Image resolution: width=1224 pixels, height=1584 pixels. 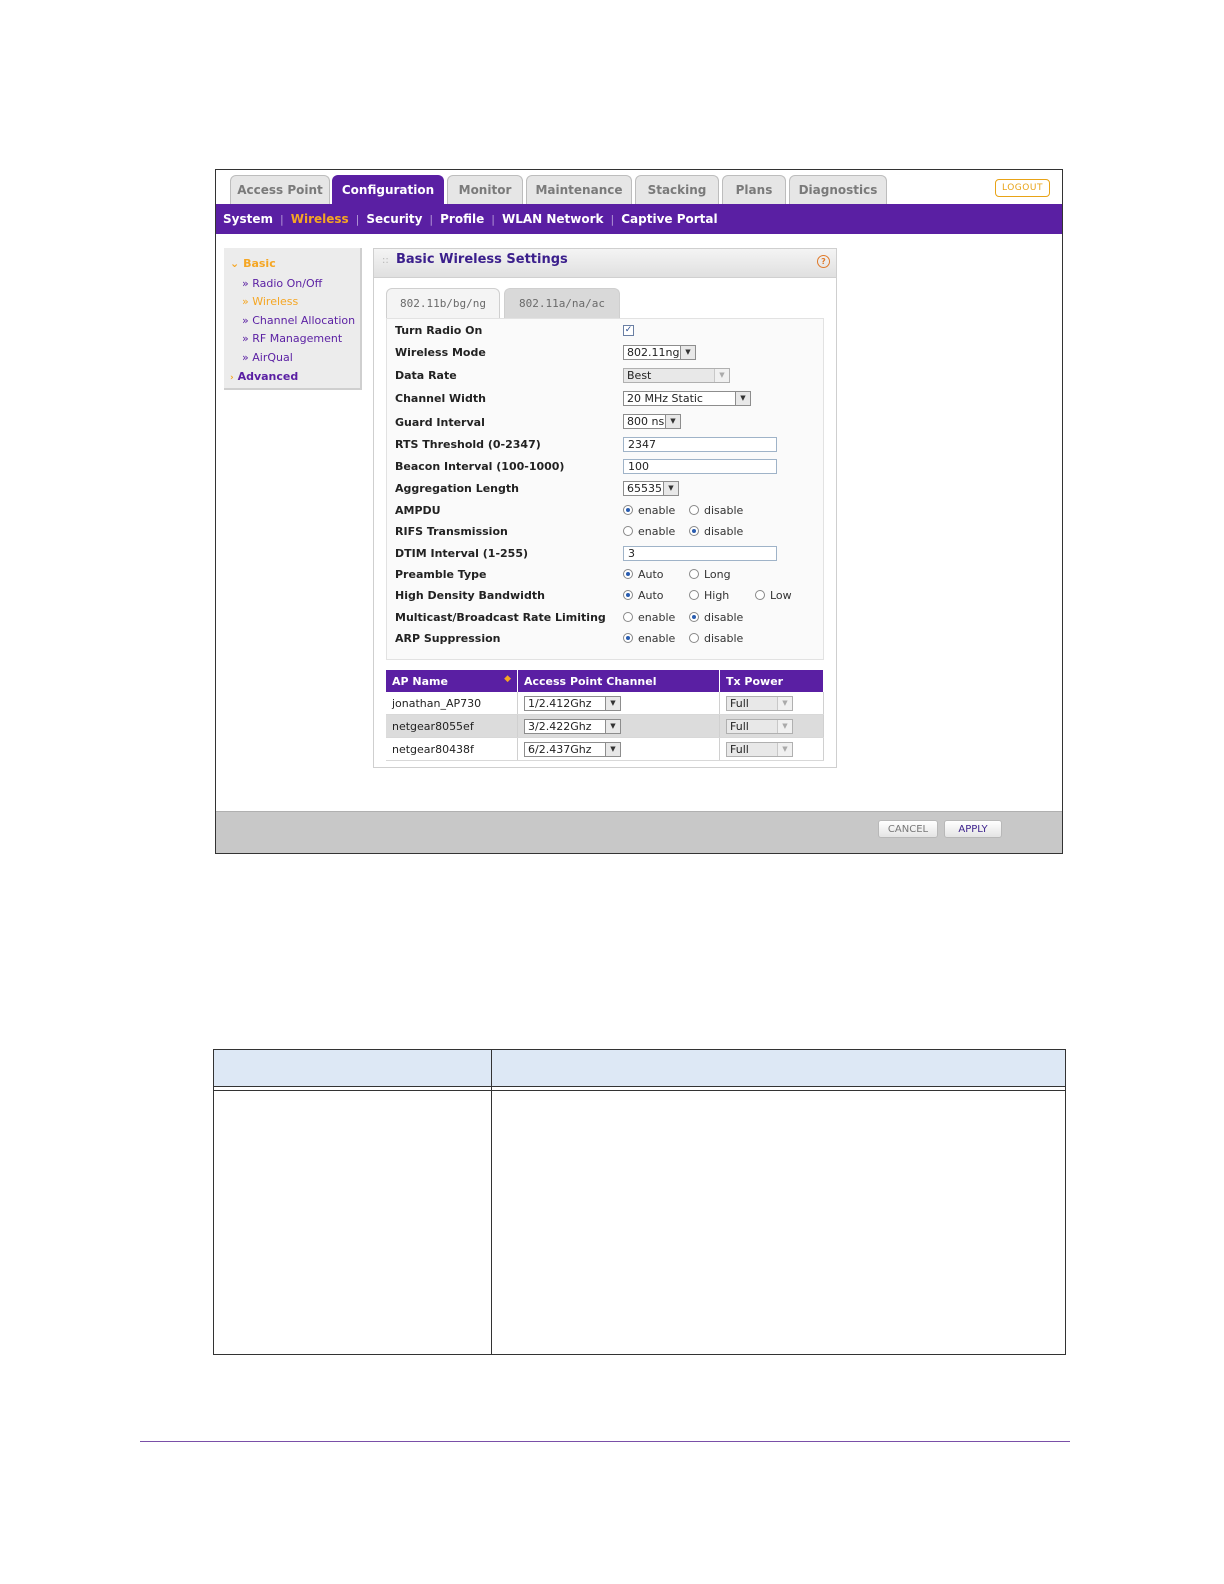 What do you see at coordinates (653, 352) in the screenshot?
I see `wireless-mode-value: 802.11ng` at bounding box center [653, 352].